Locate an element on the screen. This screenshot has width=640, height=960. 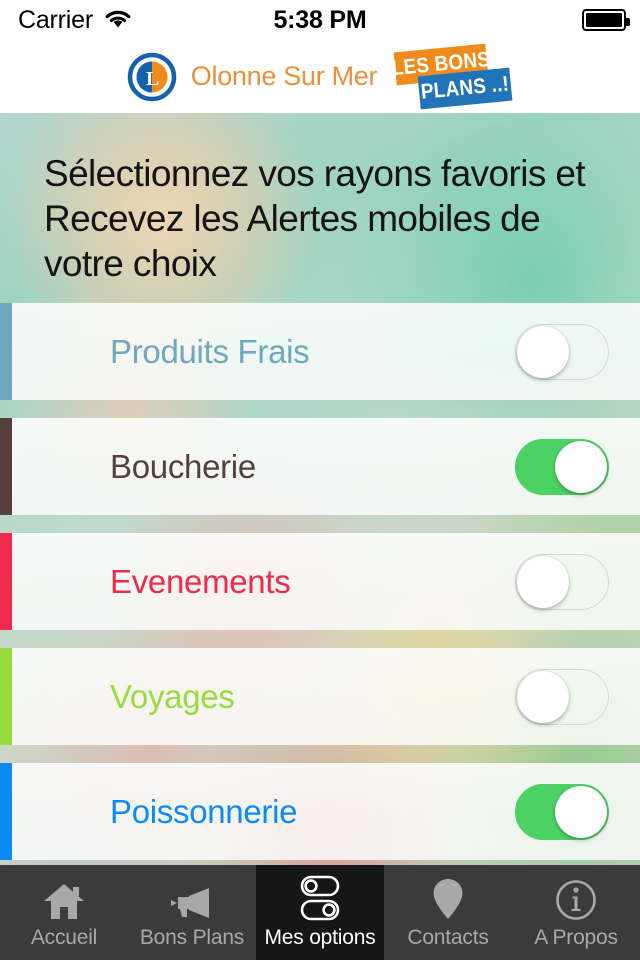
toggles-icon is located at coordinates (320, 898).